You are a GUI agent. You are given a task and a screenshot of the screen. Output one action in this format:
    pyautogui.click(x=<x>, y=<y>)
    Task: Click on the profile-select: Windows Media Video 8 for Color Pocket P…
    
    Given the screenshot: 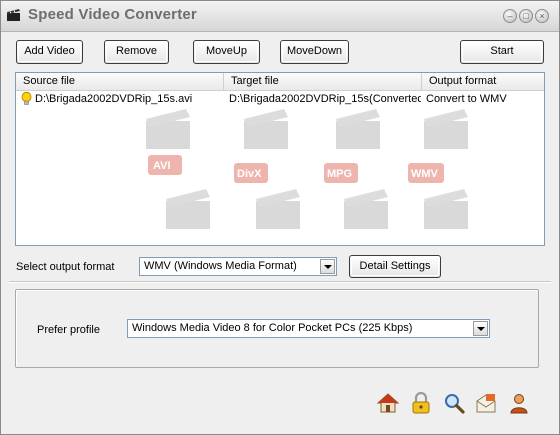 What is the action you would take?
    pyautogui.click(x=308, y=328)
    